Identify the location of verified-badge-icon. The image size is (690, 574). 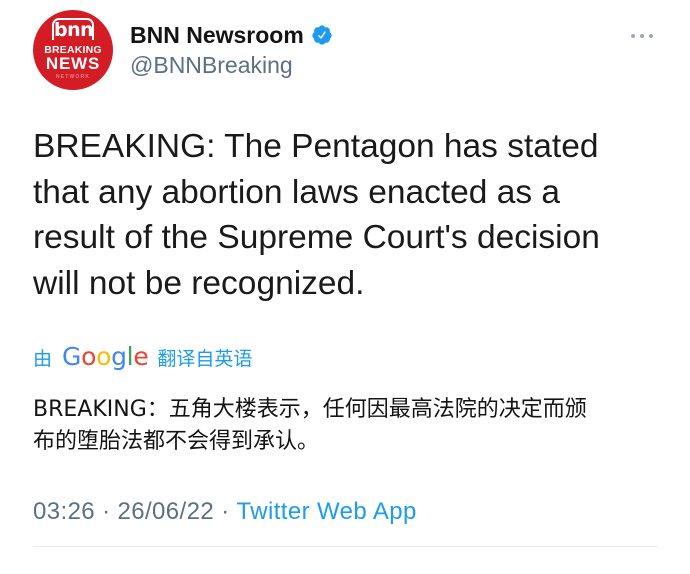
(322, 35).